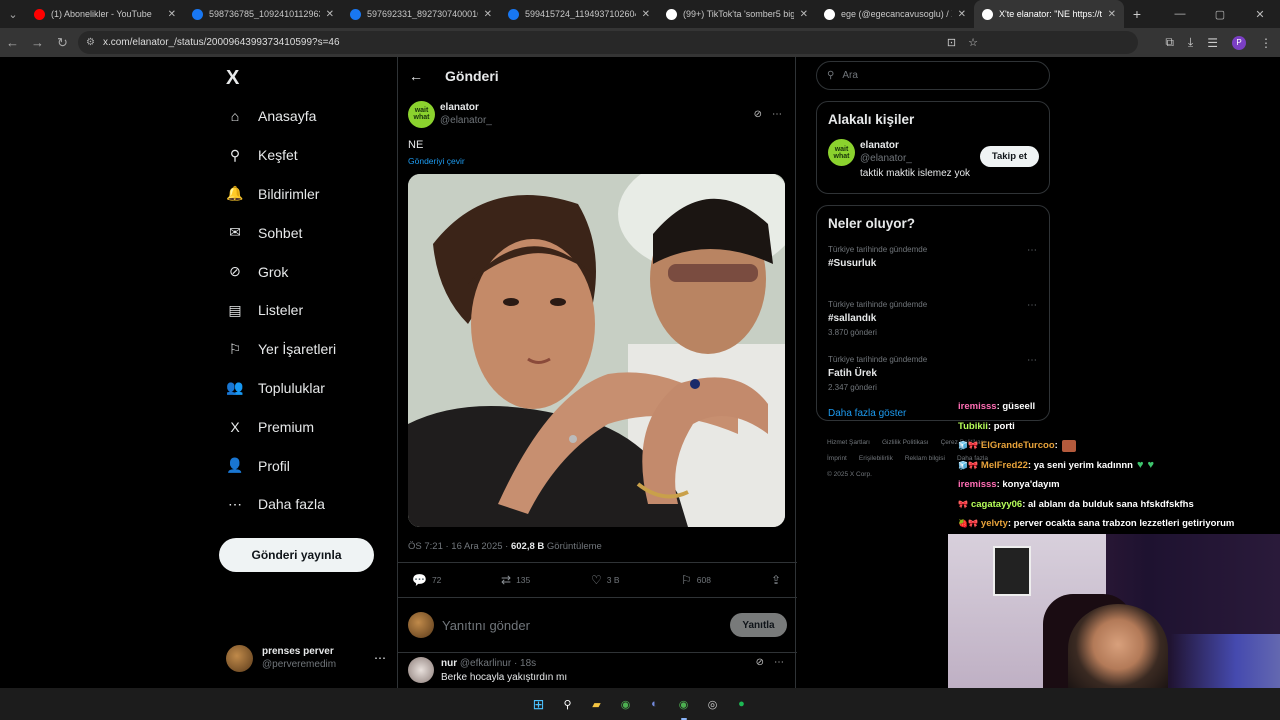 This screenshot has height=720, width=1280. I want to click on tab-title: 597692331_8927307400016451, so click(422, 14).